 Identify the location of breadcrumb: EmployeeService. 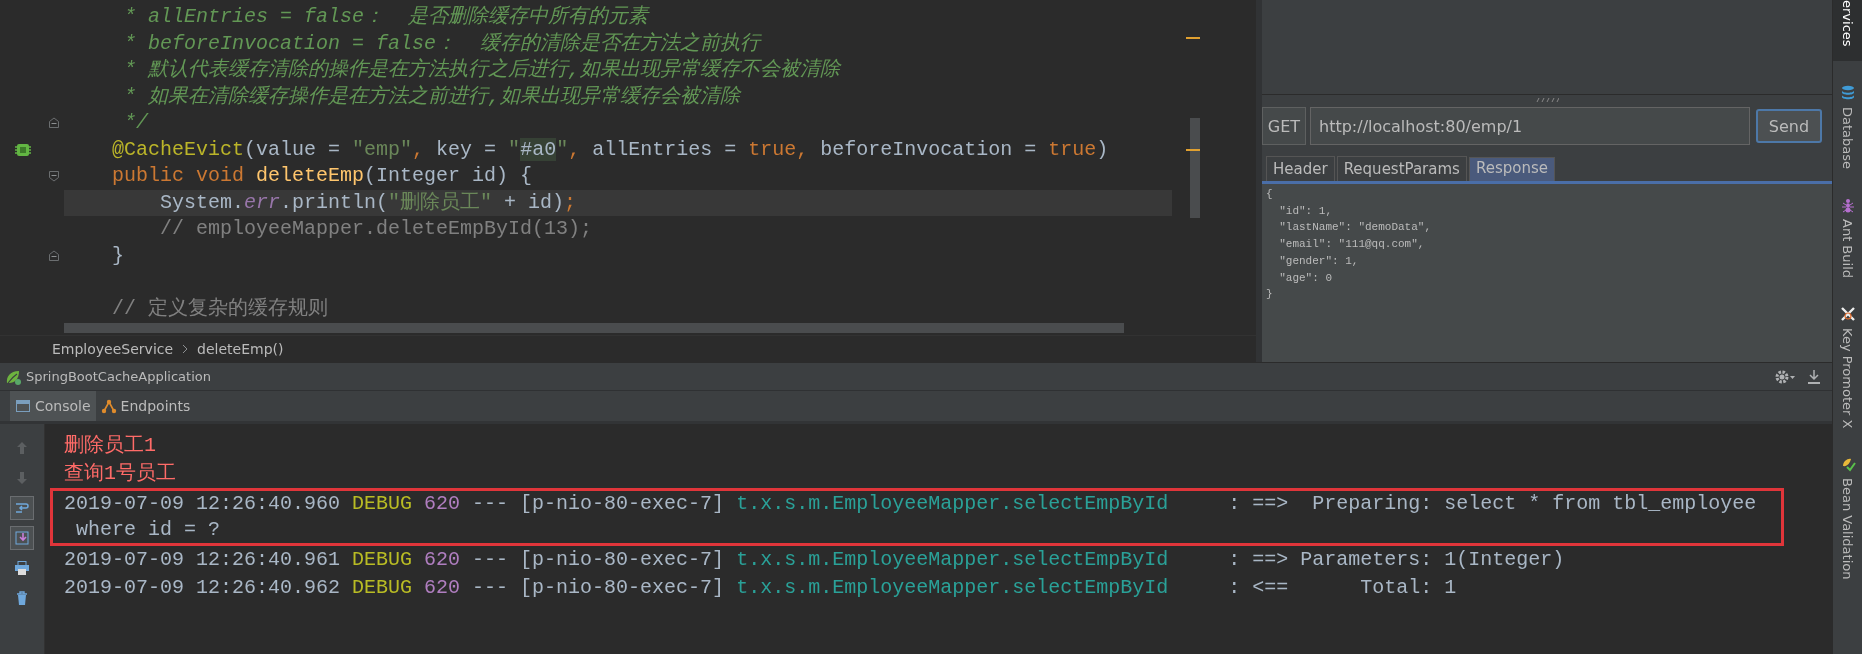
(113, 349).